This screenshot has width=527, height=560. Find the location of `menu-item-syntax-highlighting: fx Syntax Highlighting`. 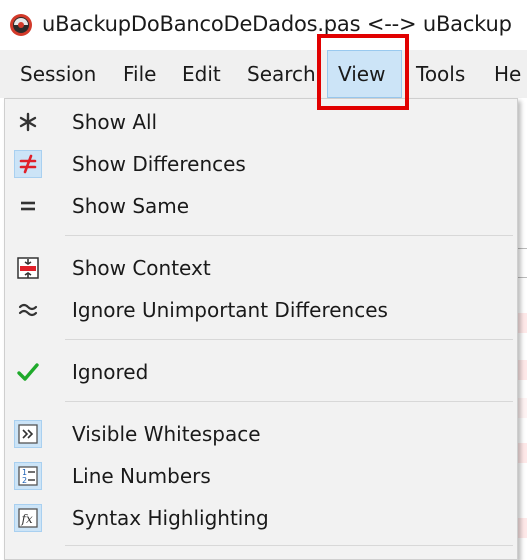

menu-item-syntax-highlighting: fx Syntax Highlighting is located at coordinates (260, 518).